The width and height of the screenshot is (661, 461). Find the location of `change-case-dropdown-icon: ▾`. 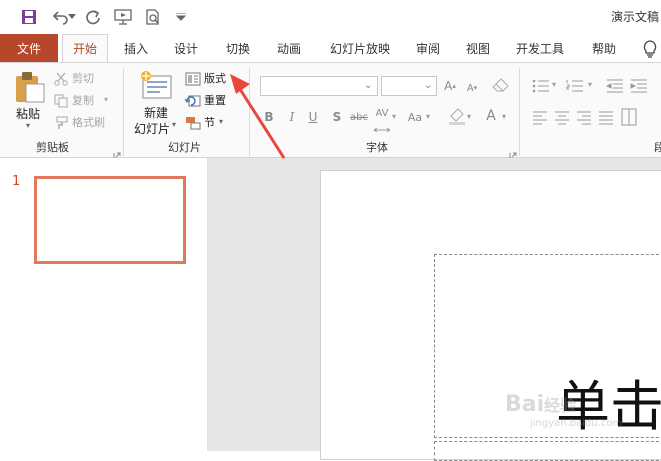

change-case-dropdown-icon: ▾ is located at coordinates (428, 116).